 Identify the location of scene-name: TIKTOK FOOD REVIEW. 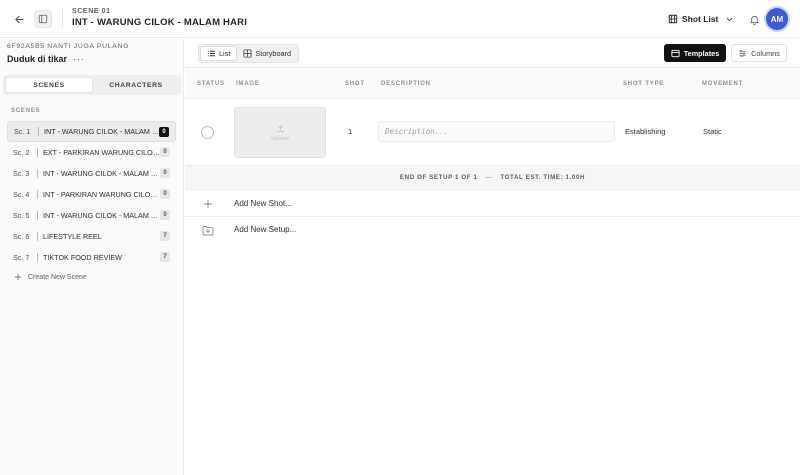
(82, 257).